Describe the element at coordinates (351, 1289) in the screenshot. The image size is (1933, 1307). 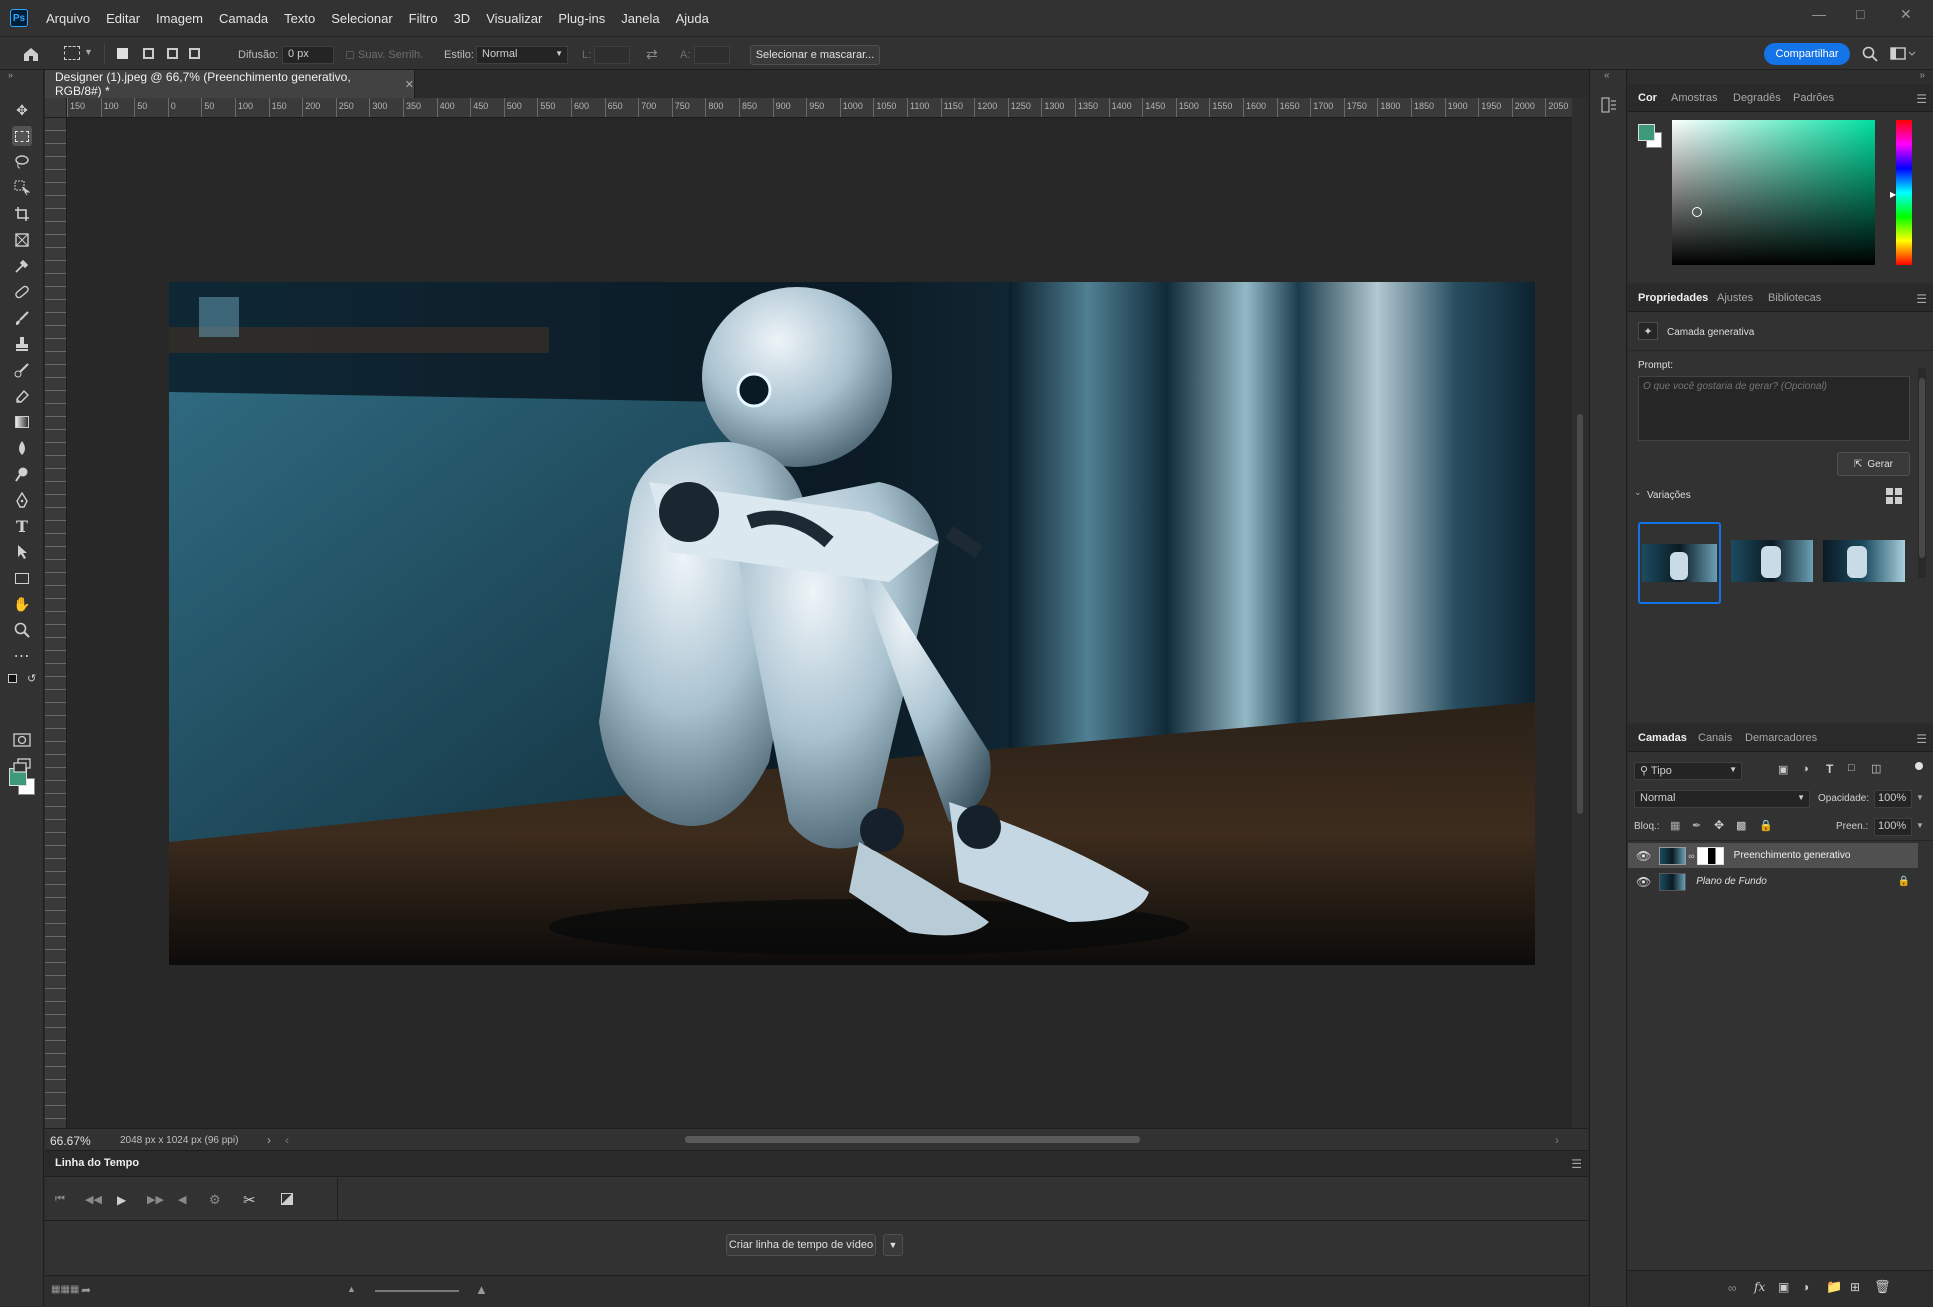
I see `zoom-out-timeline-icon: ▲` at that location.